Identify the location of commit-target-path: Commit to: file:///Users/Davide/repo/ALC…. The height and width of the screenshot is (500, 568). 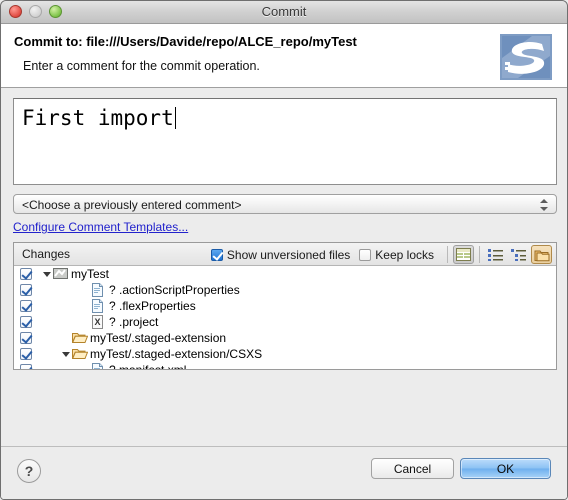
(185, 41).